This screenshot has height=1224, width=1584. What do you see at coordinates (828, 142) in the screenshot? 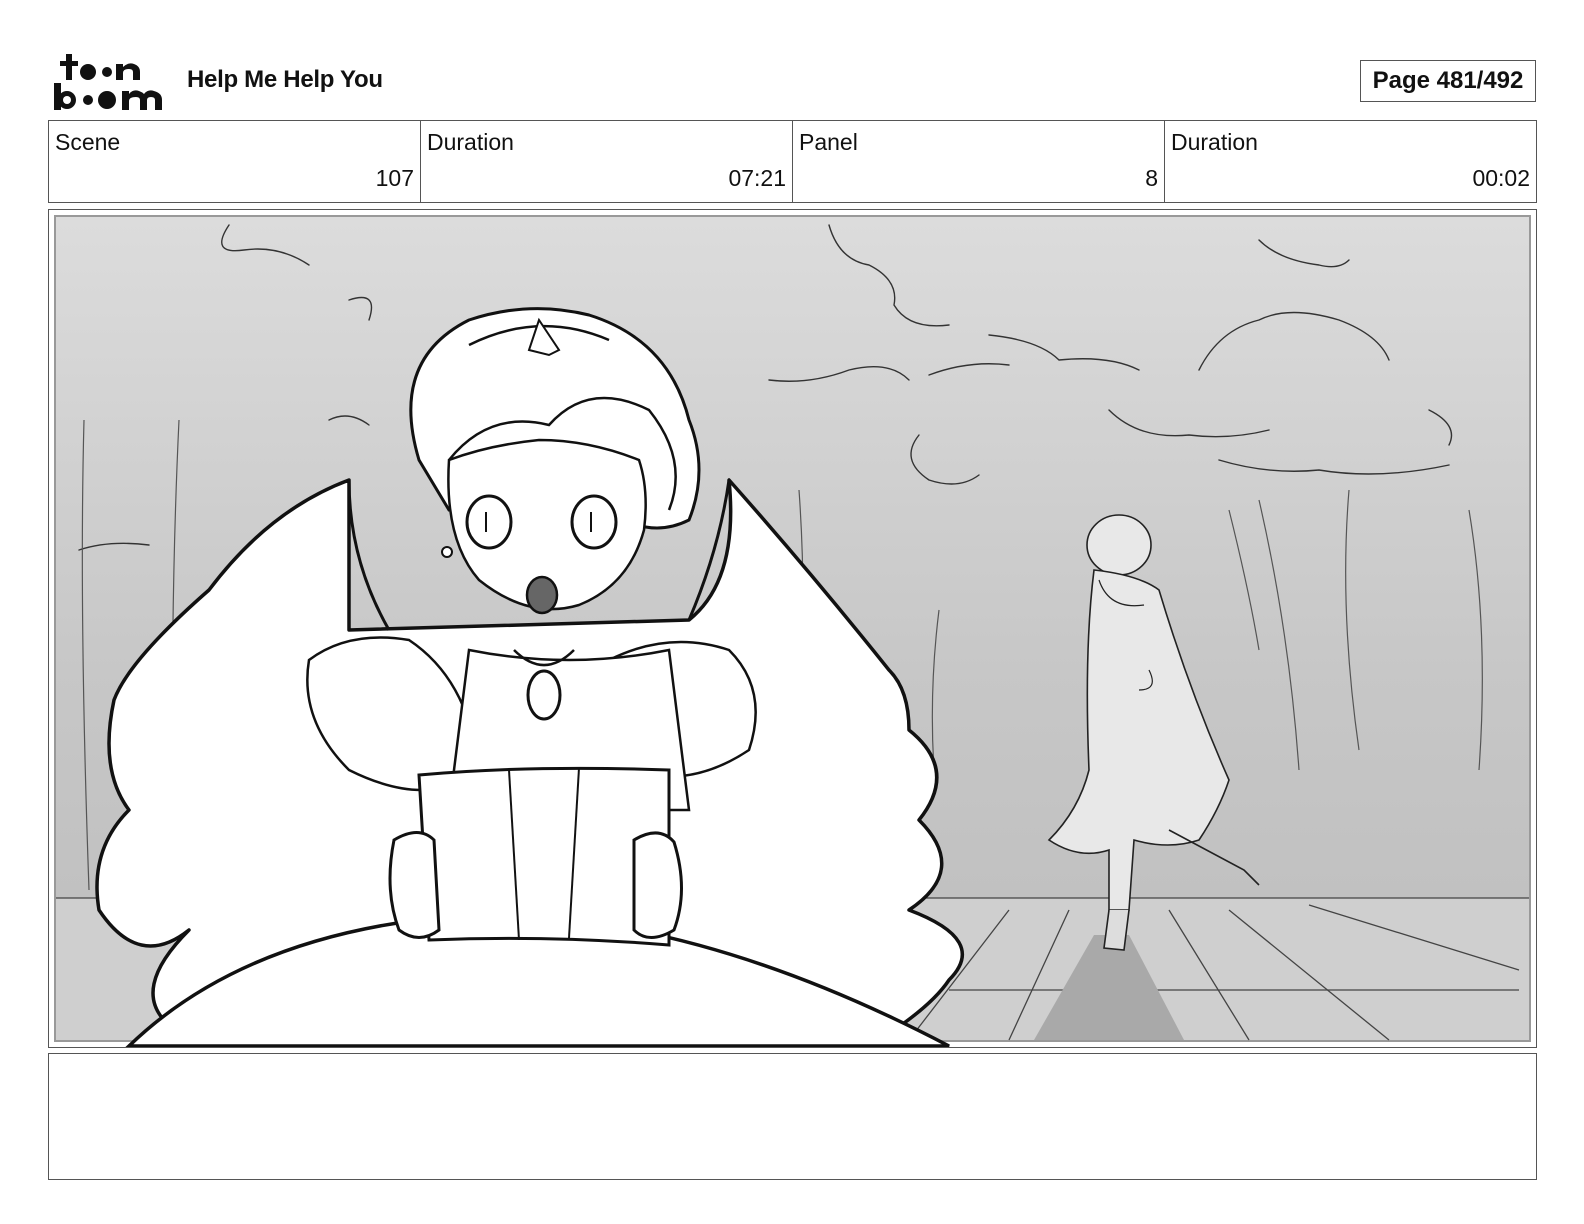
I see `panel-label: Panel` at bounding box center [828, 142].